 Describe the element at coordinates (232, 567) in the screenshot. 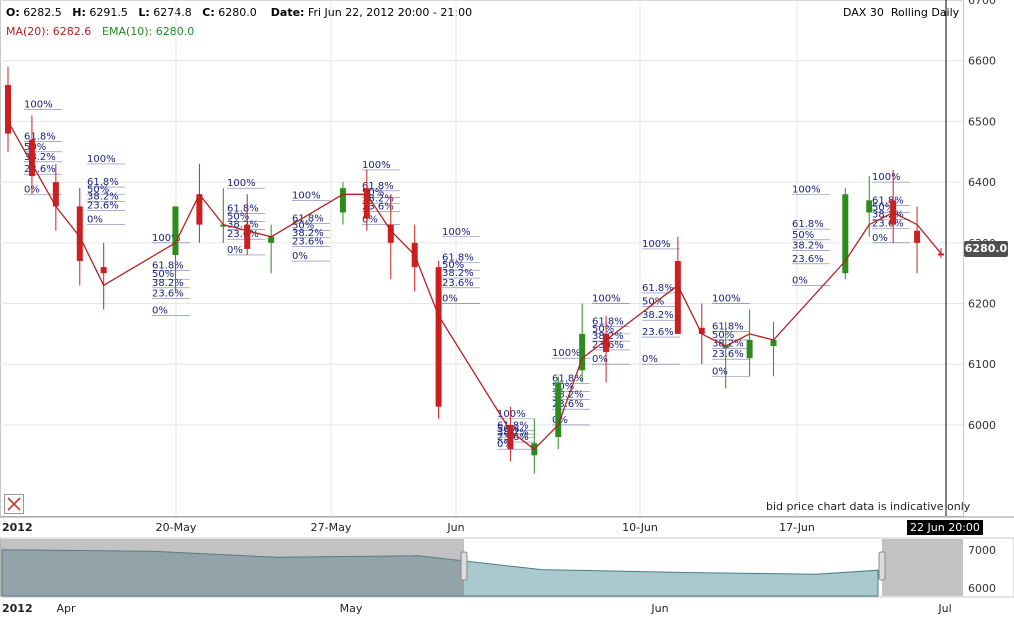

I see `navigator-shade-left` at that location.